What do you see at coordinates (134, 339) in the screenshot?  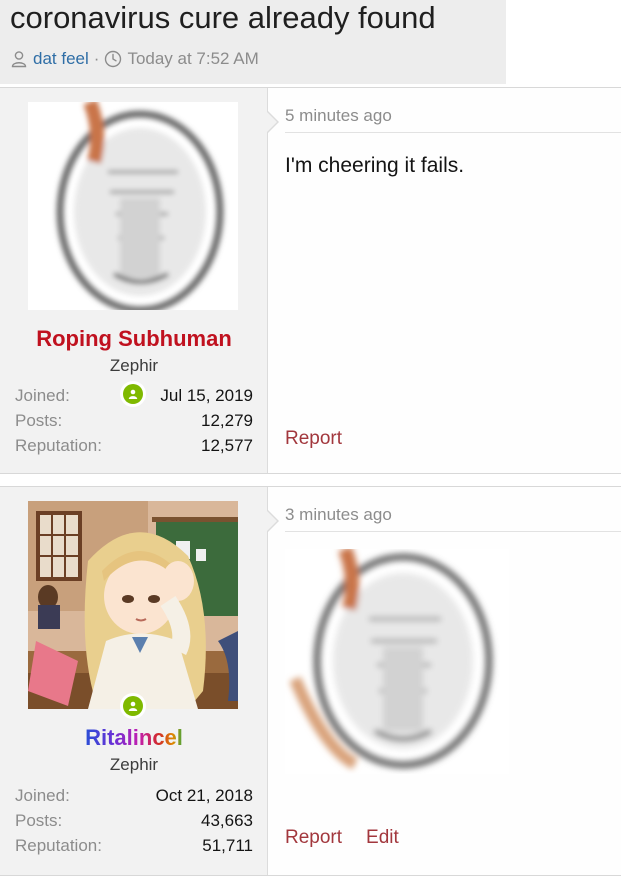 I see `username: Roping Subhuman` at bounding box center [134, 339].